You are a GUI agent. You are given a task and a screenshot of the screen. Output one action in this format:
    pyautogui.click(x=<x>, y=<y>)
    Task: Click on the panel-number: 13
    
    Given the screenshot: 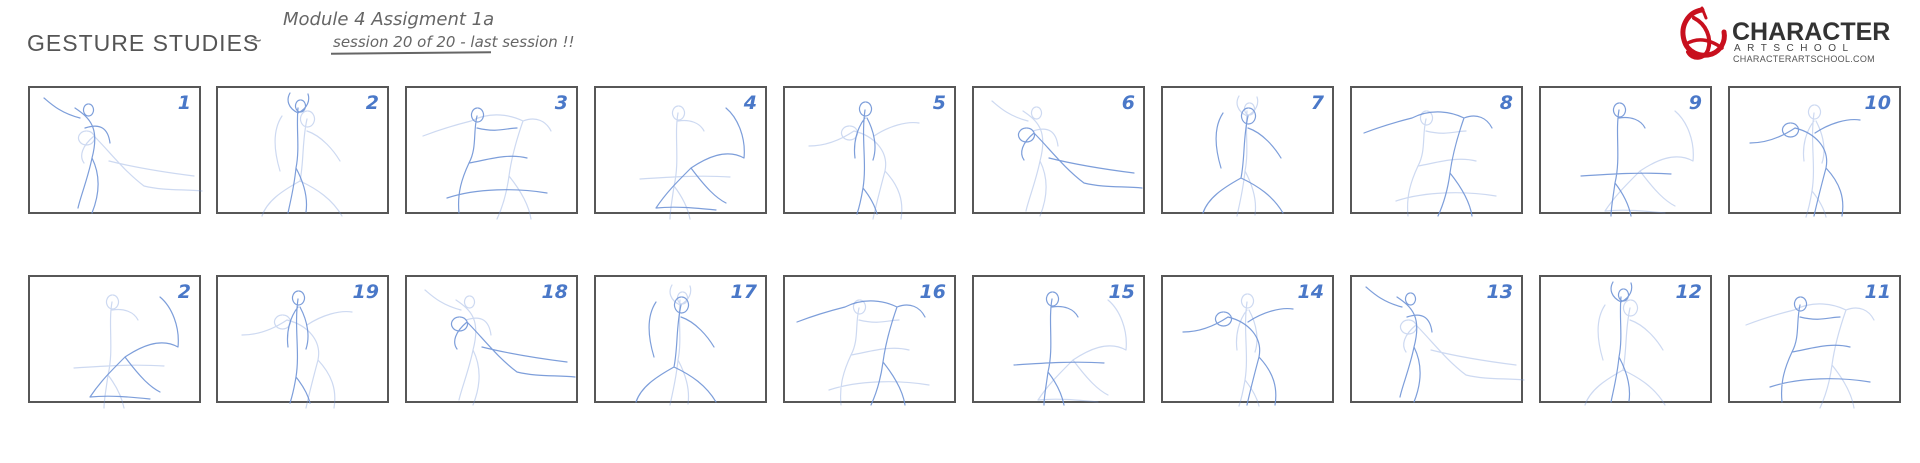 What is the action you would take?
    pyautogui.click(x=1499, y=292)
    